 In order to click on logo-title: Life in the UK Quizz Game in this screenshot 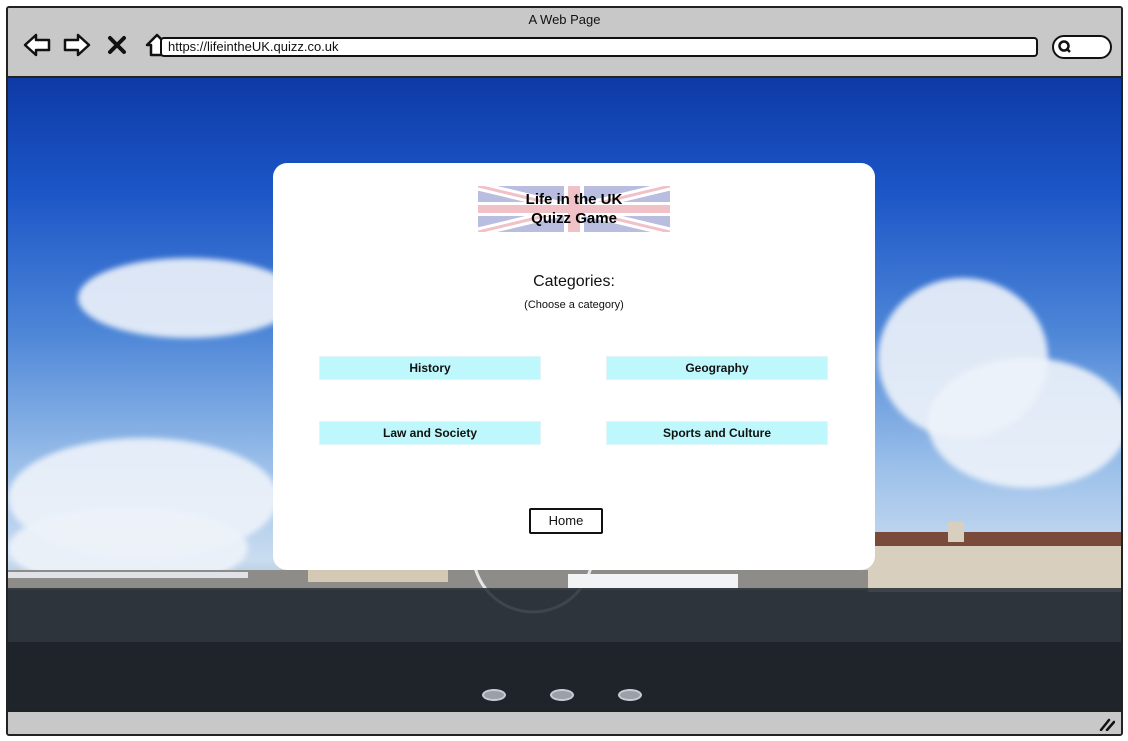, I will do `click(574, 209)`.